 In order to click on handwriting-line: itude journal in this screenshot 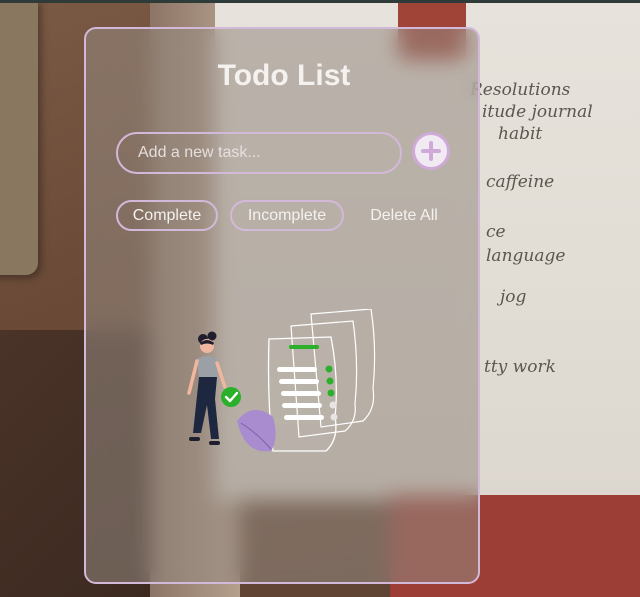, I will do `click(537, 112)`.